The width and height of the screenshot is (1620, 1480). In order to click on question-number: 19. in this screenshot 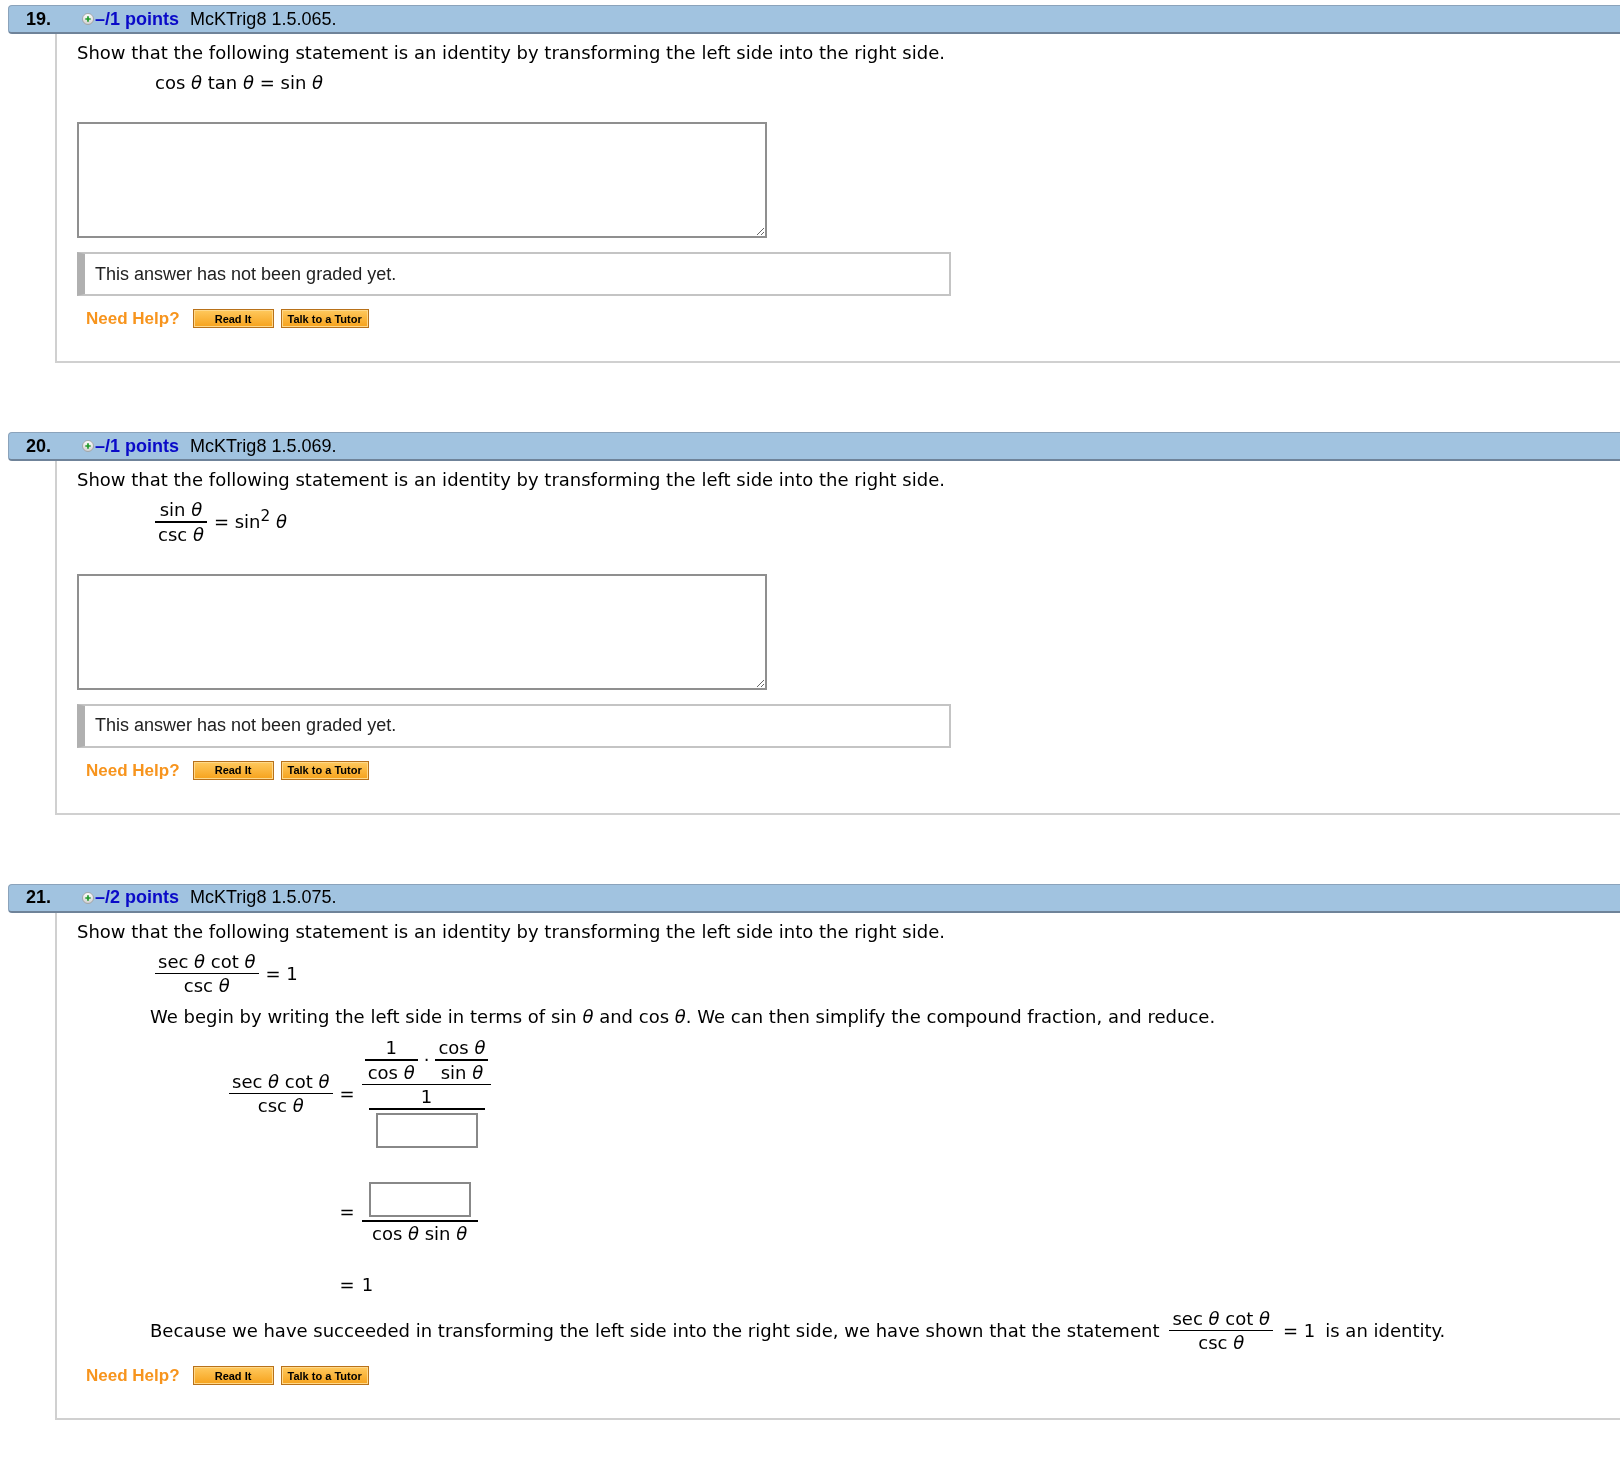, I will do `click(39, 19)`.